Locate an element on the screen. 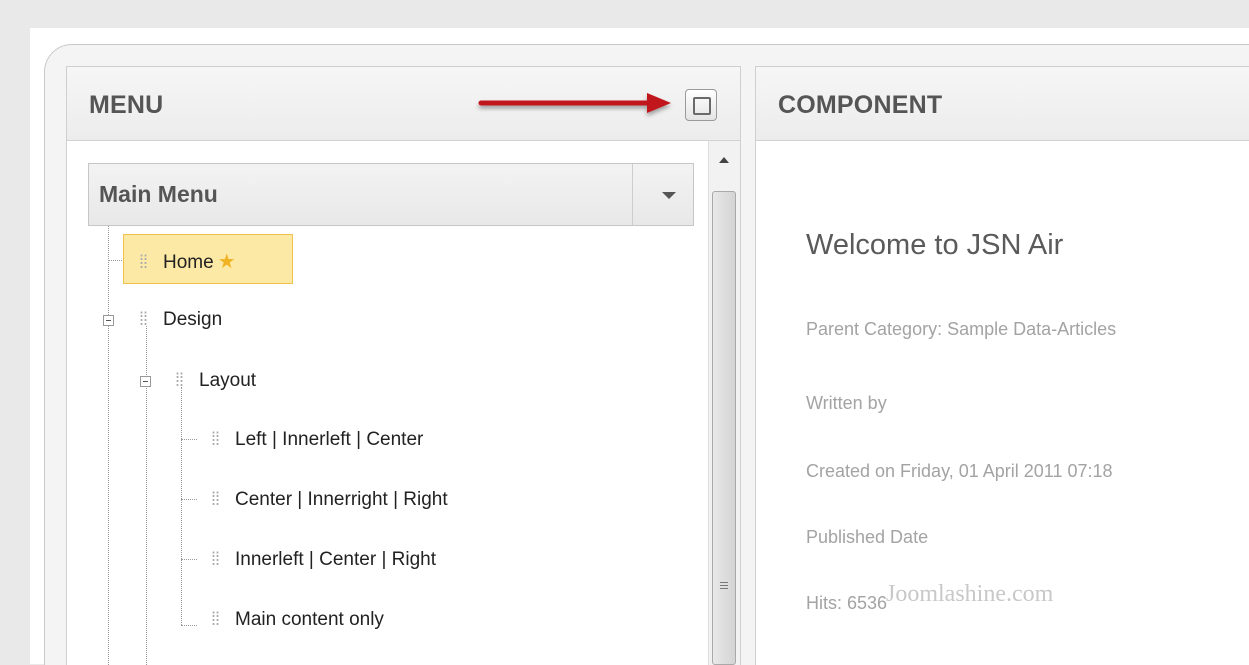 This screenshot has width=1249, height=665. maximize-icon is located at coordinates (702, 106).